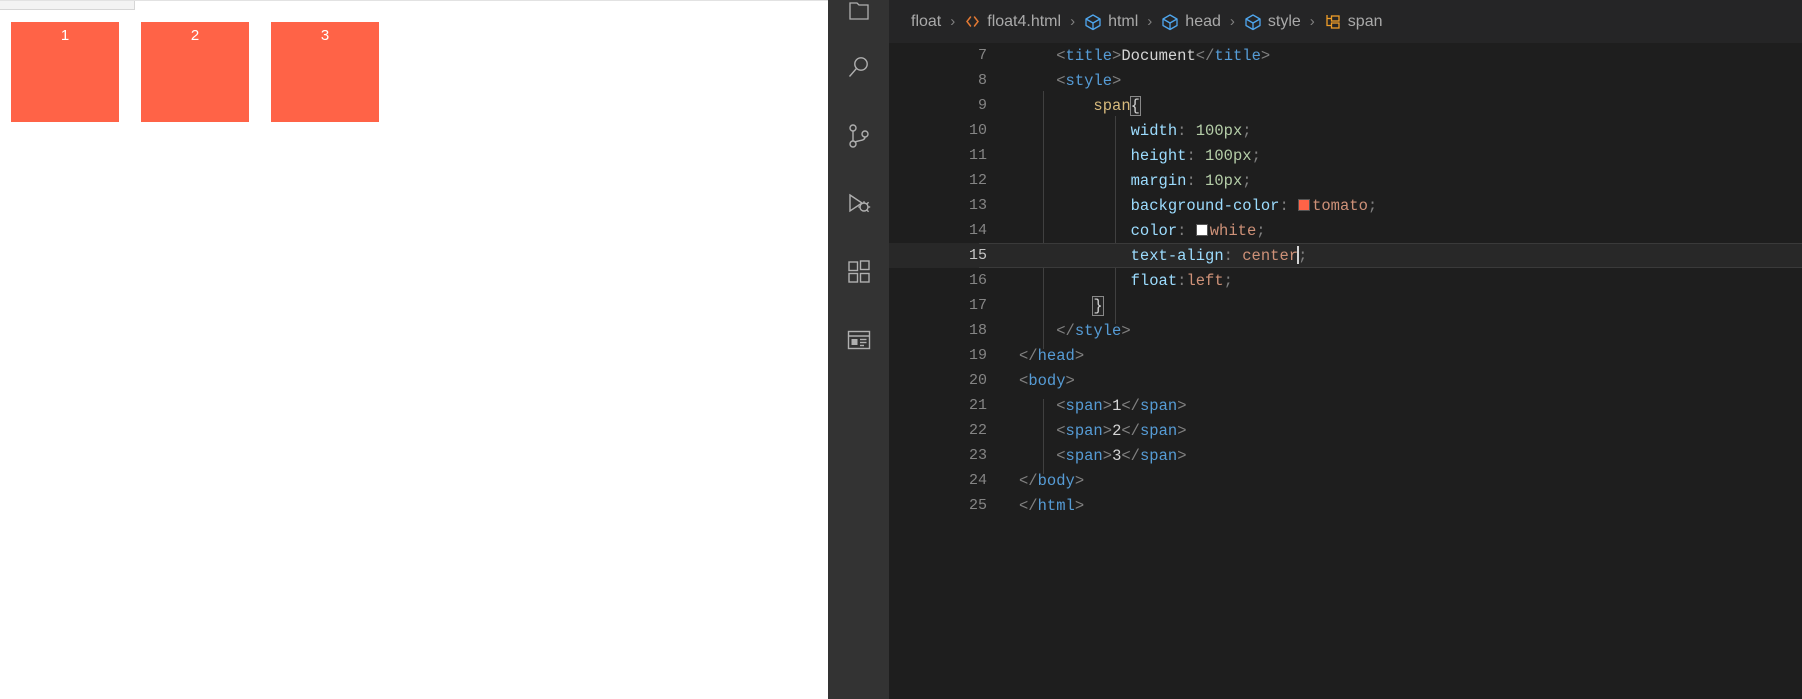 This screenshot has height=699, width=1802. Describe the element at coordinates (1345, 405) in the screenshot. I see `code-line: 21 <span>1</span>` at that location.